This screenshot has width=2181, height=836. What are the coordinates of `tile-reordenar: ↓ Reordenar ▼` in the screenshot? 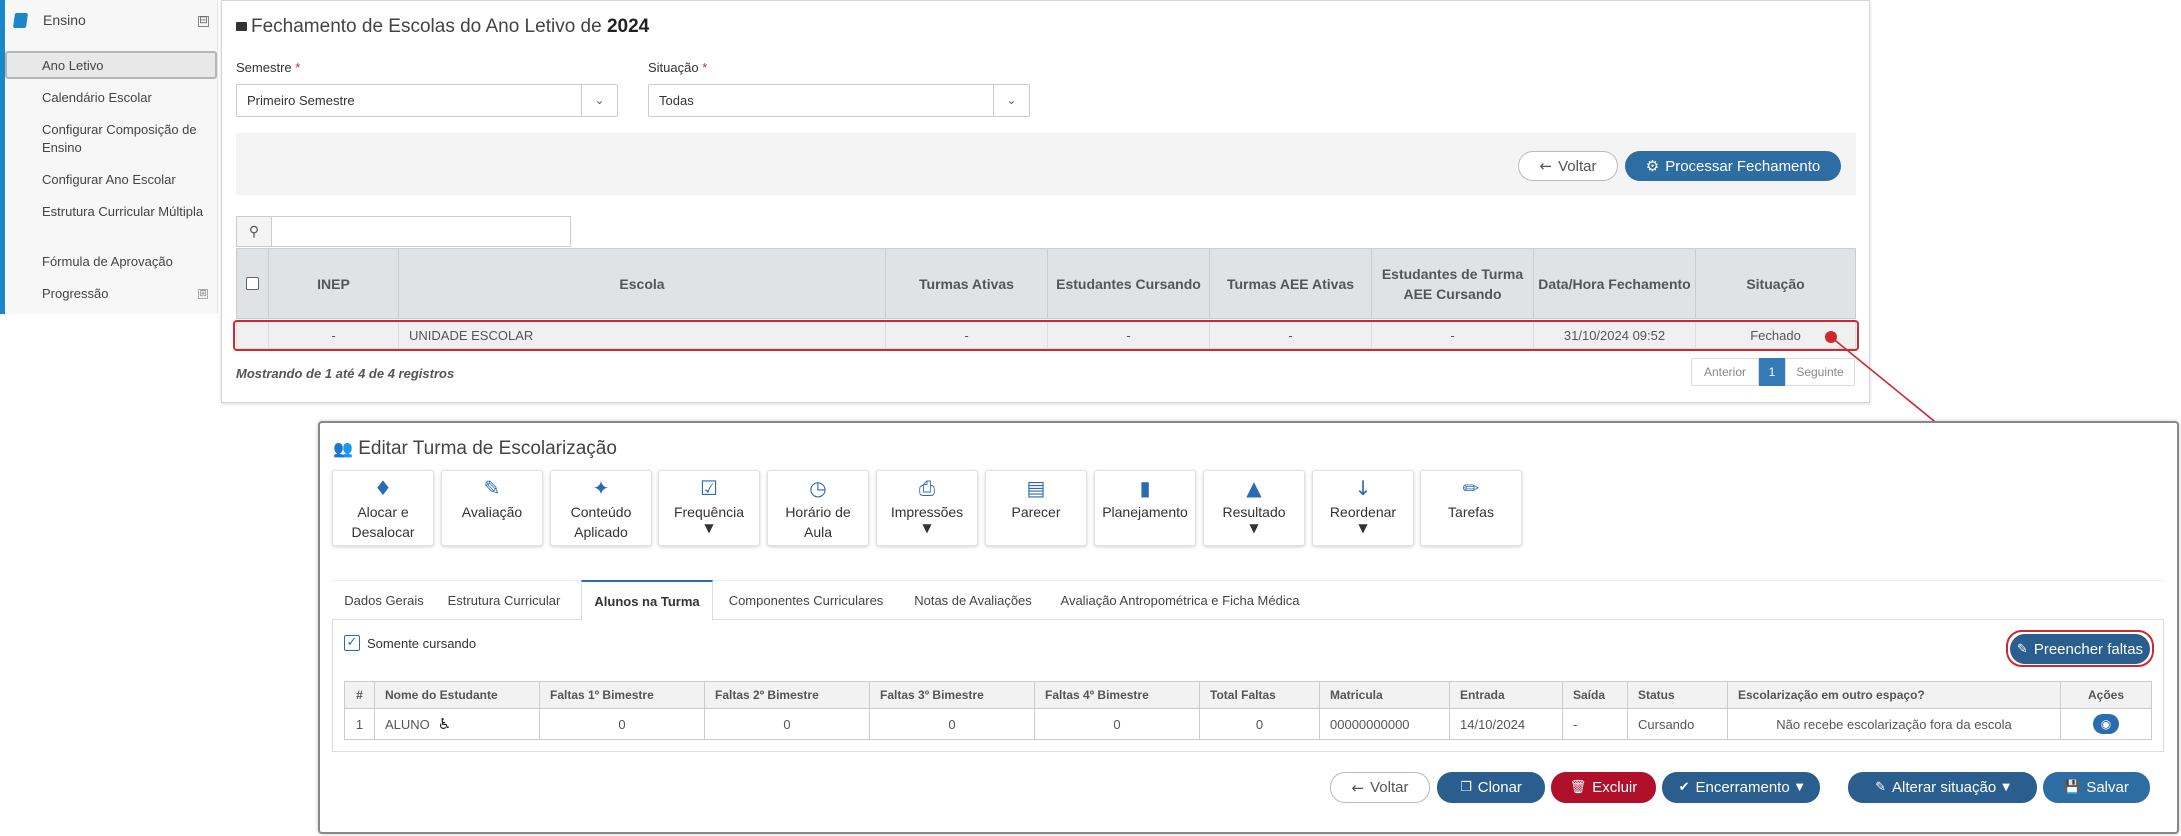 It's located at (1363, 508).